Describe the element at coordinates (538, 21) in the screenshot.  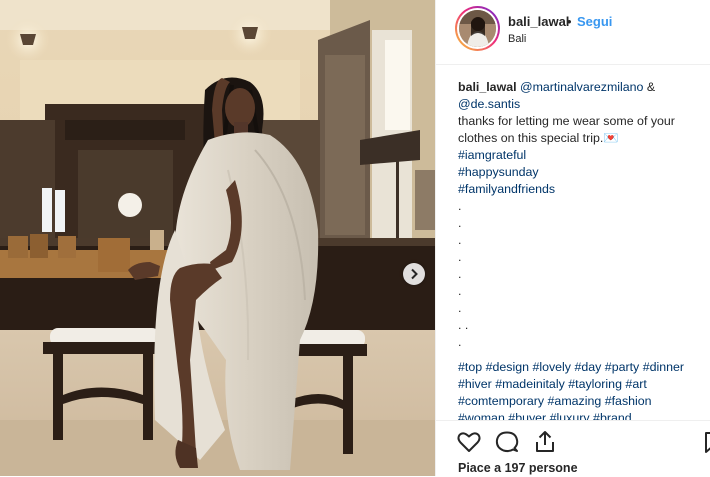
I see `header-username: bali_lawal` at that location.